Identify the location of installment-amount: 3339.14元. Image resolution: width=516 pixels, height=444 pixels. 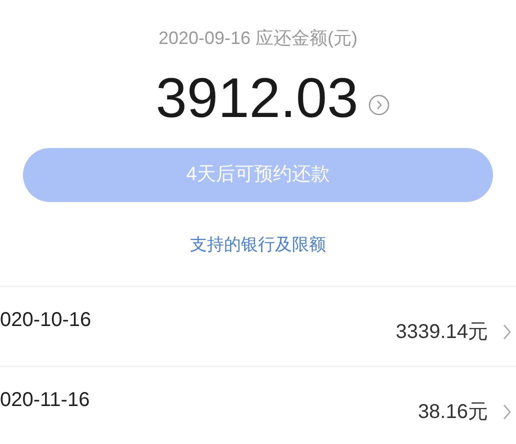
(442, 332).